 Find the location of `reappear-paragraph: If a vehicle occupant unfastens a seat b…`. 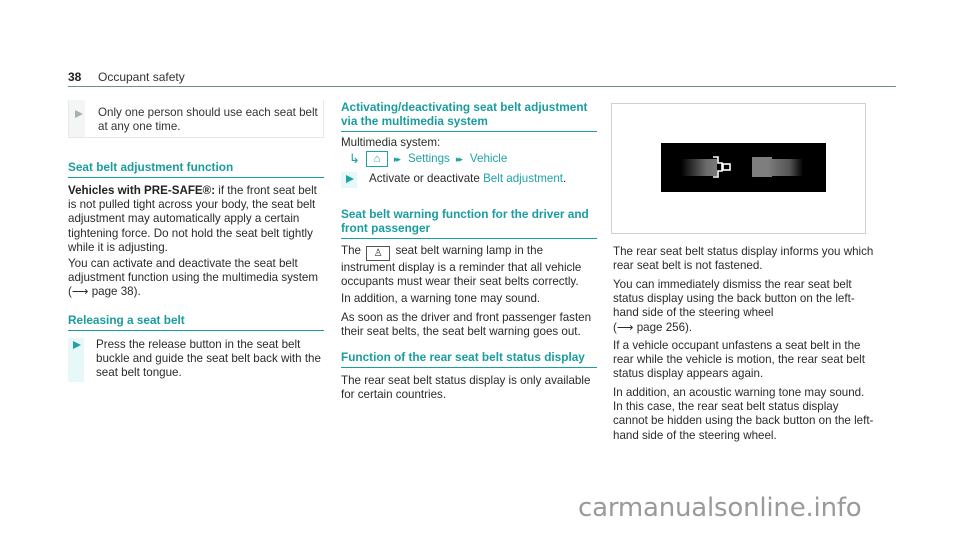

reappear-paragraph: If a vehicle occupant unfastens a seat b… is located at coordinates (739, 360).